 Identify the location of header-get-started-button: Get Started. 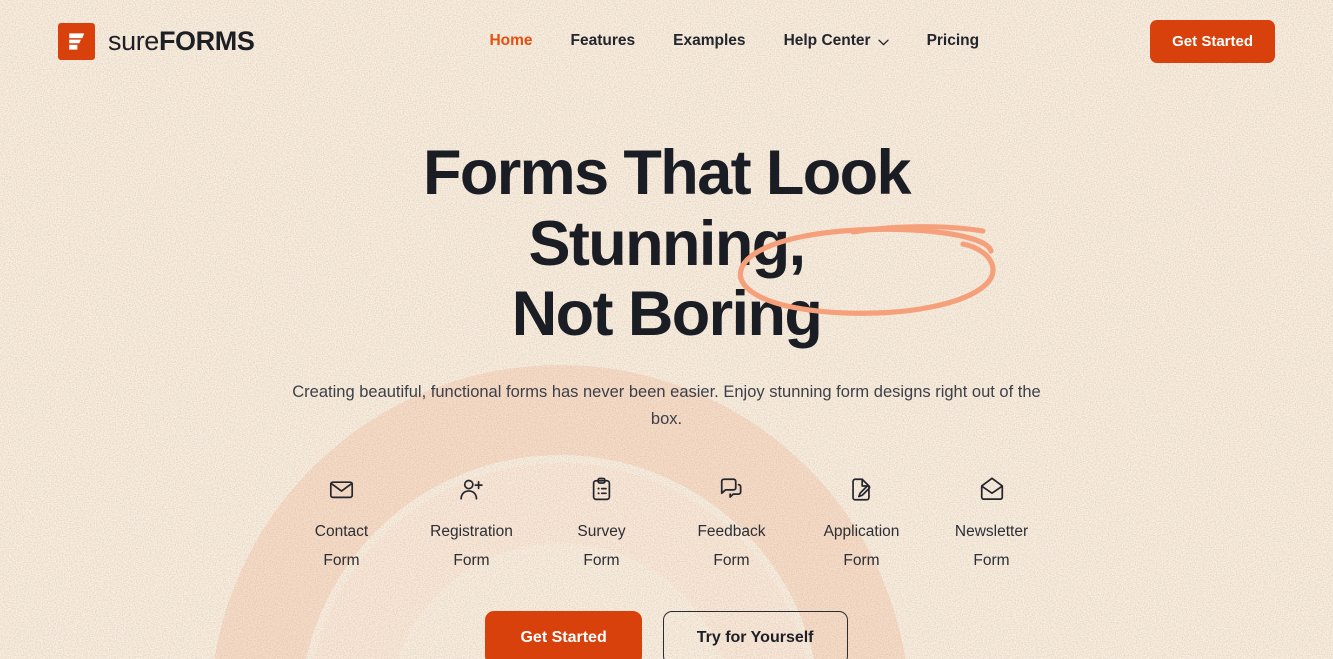
(1212, 41).